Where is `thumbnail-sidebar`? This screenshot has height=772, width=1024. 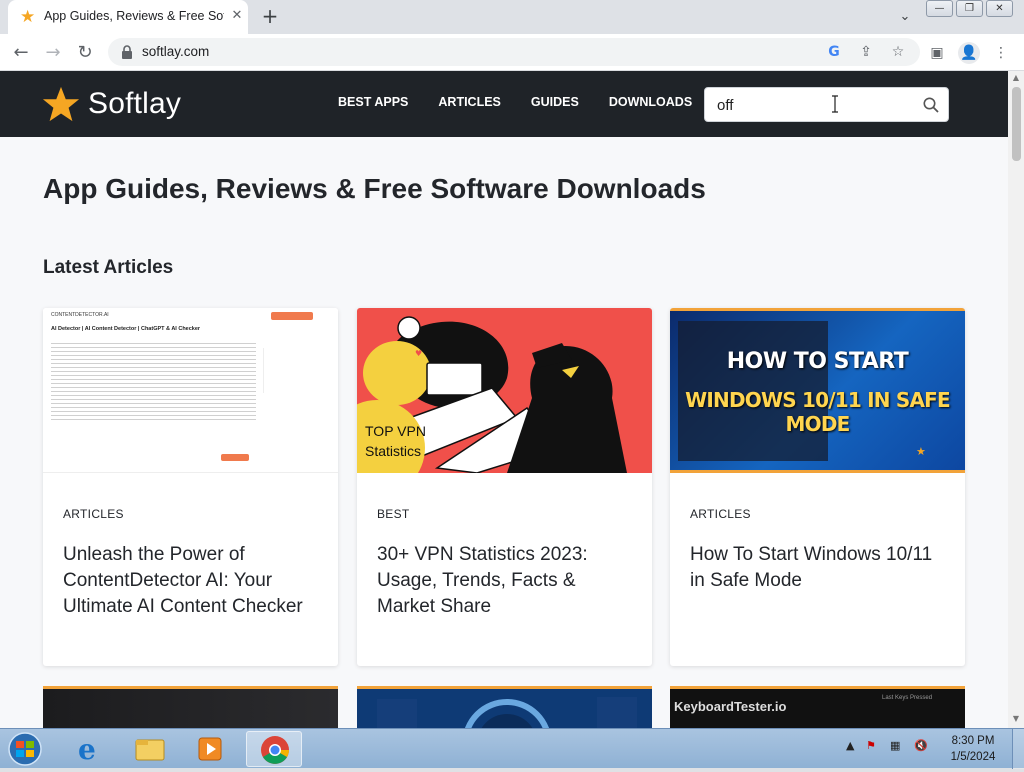 thumbnail-sidebar is located at coordinates (290, 370).